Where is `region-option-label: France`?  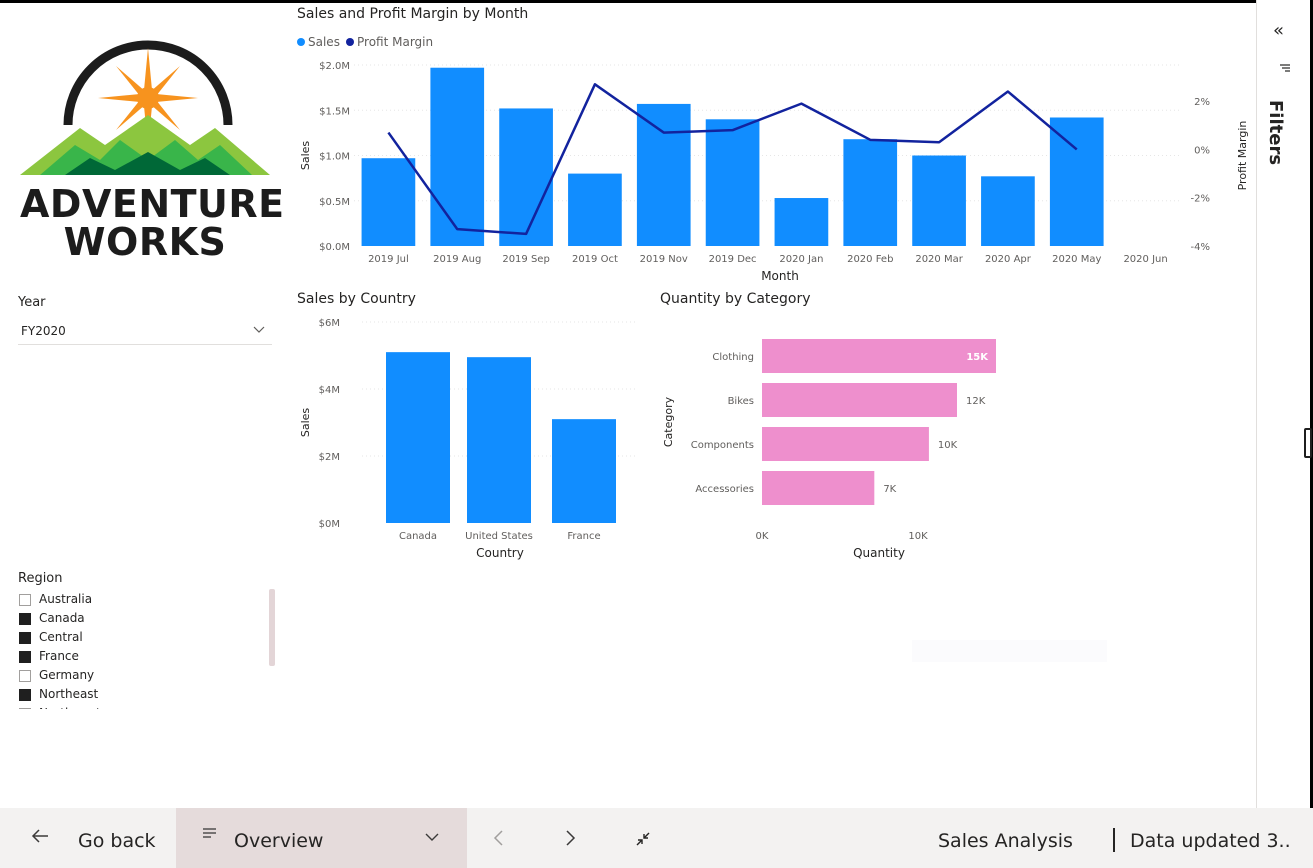 region-option-label: France is located at coordinates (59, 656).